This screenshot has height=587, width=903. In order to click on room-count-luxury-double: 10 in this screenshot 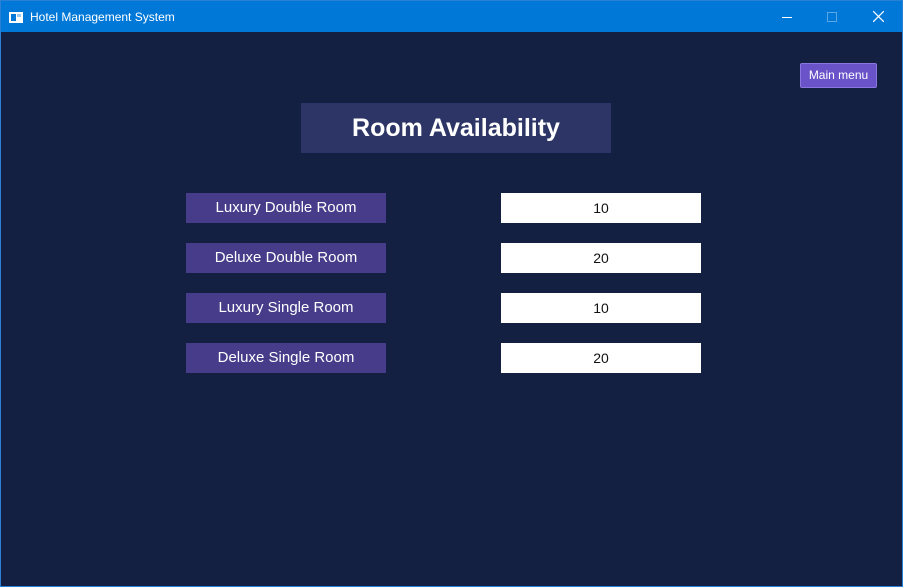, I will do `click(601, 208)`.